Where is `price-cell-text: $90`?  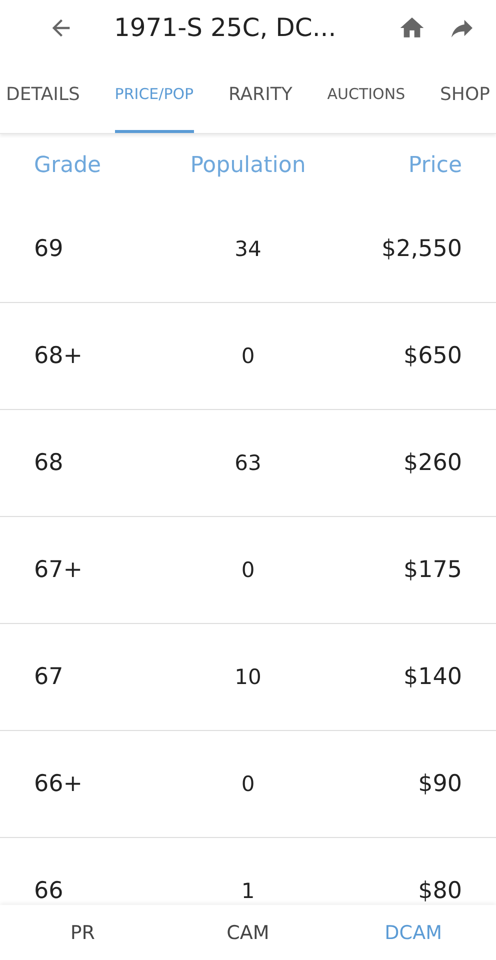
price-cell-text: $90 is located at coordinates (439, 784).